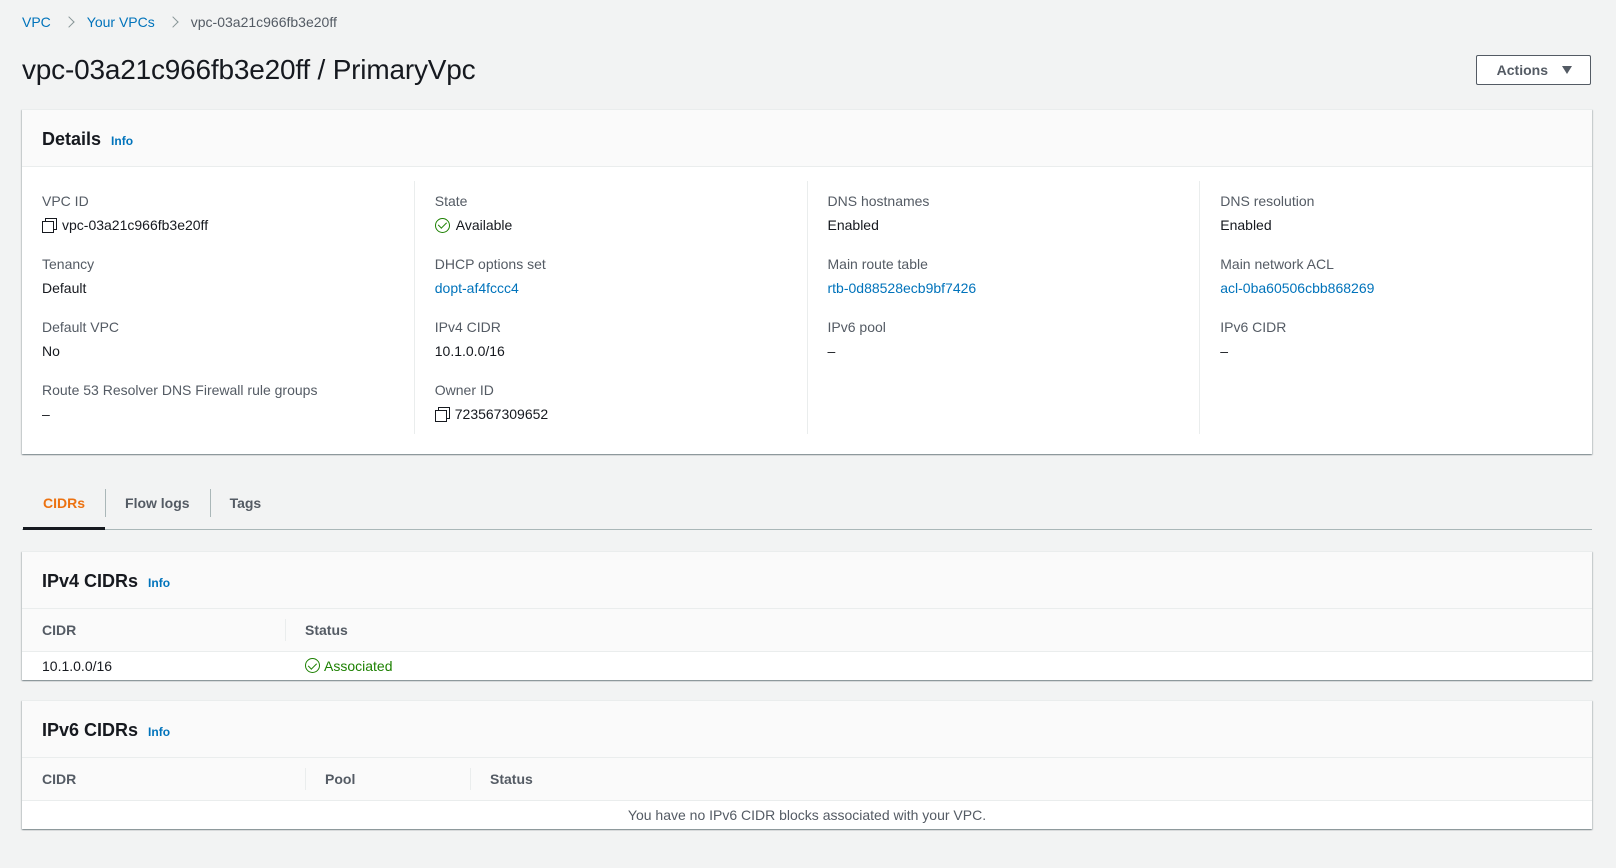 The height and width of the screenshot is (868, 1616). I want to click on ipv4-cidrs-title: IPv4 CIDRs, so click(90, 581).